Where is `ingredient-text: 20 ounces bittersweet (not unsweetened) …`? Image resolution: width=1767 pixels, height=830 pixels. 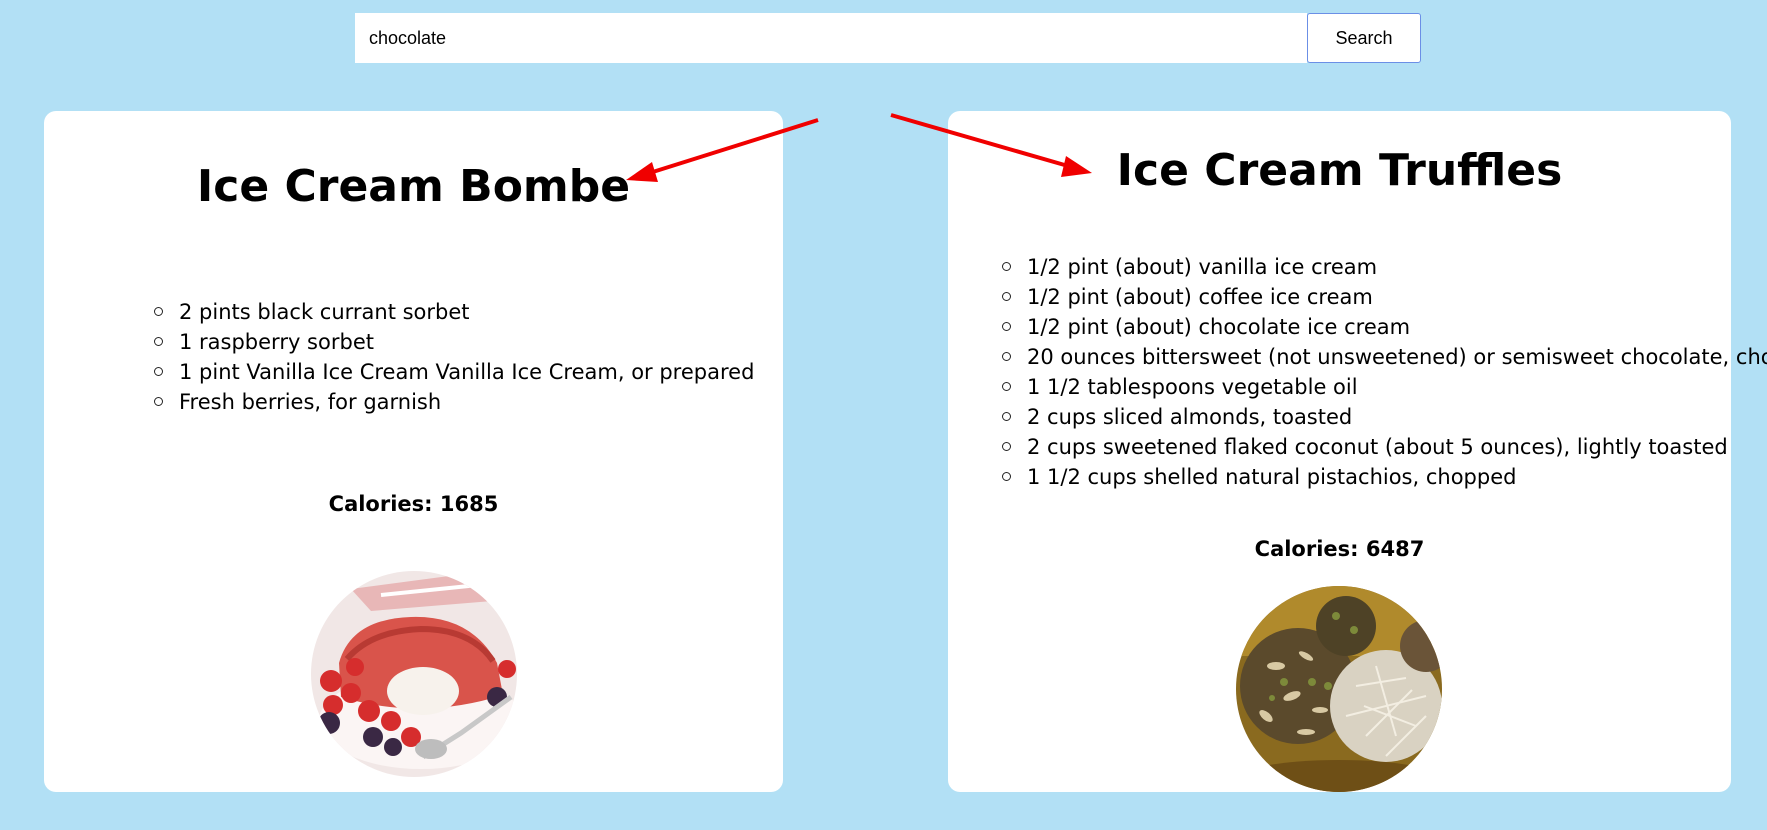
ingredient-text: 20 ounces bittersweet (not unsweetened) … is located at coordinates (1397, 357).